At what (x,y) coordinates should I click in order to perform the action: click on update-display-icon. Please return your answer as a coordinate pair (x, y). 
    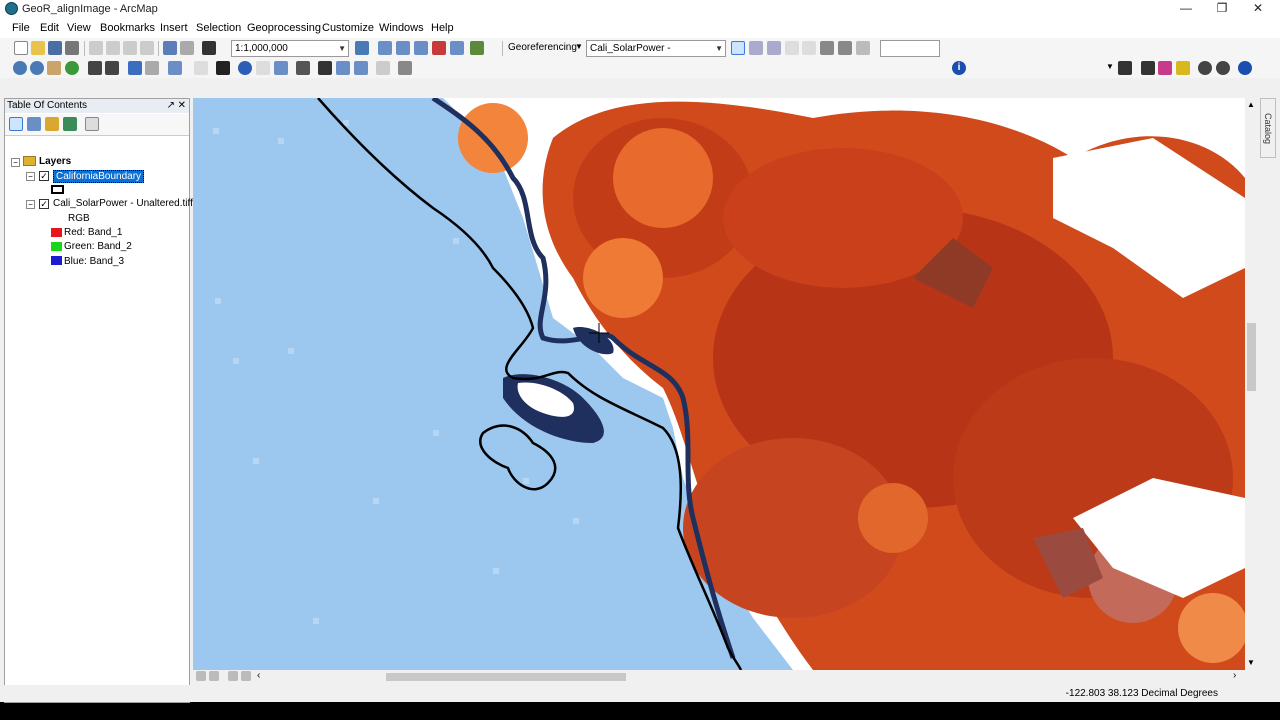
    Looking at the image, I should click on (809, 48).